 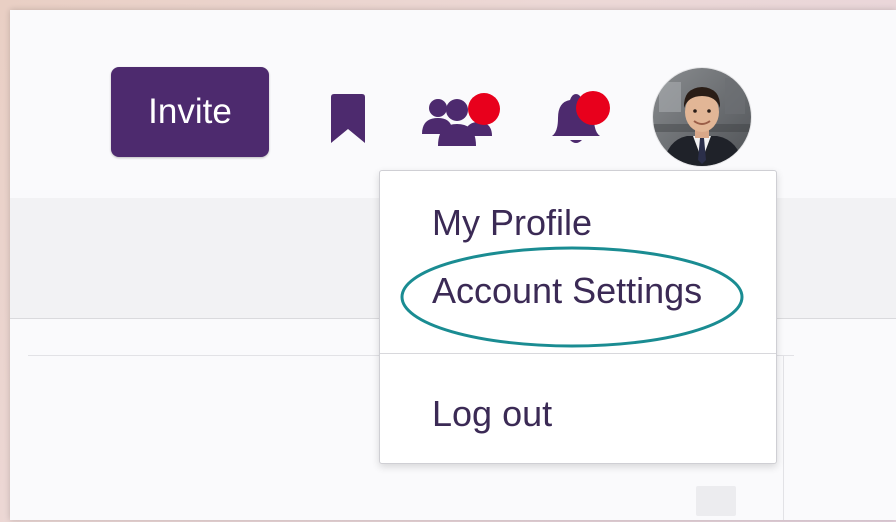 What do you see at coordinates (702, 117) in the screenshot?
I see `user-avatar` at bounding box center [702, 117].